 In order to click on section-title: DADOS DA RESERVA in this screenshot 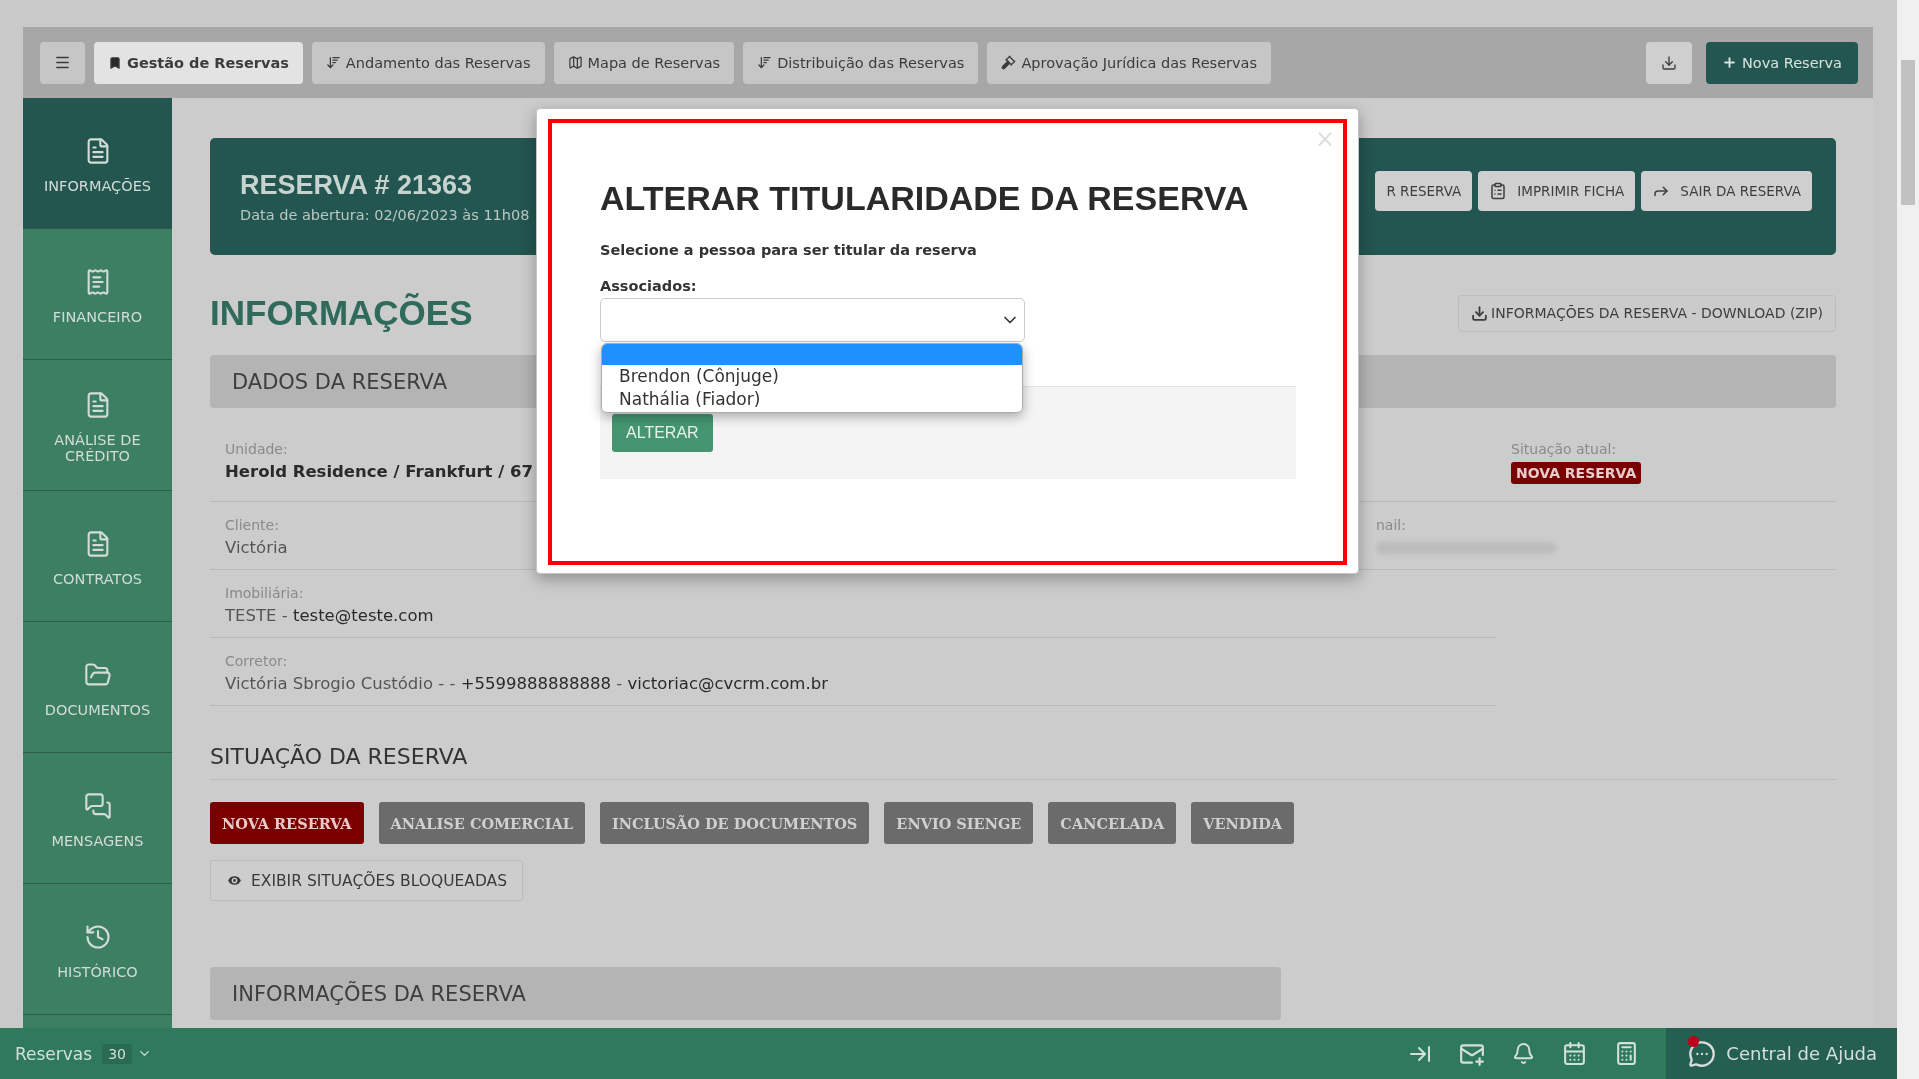, I will do `click(339, 381)`.